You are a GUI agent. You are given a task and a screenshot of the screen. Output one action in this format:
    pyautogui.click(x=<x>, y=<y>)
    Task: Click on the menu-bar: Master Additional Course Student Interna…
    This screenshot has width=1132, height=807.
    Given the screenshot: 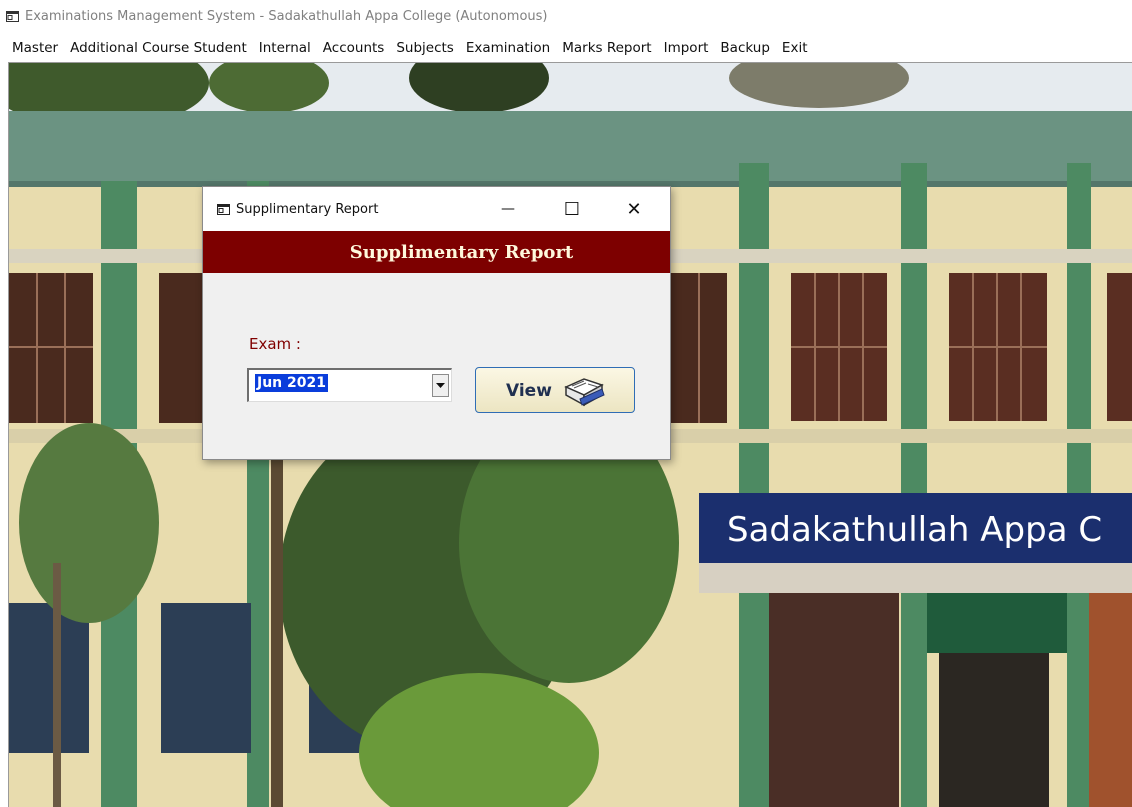 What is the action you would take?
    pyautogui.click(x=566, y=48)
    